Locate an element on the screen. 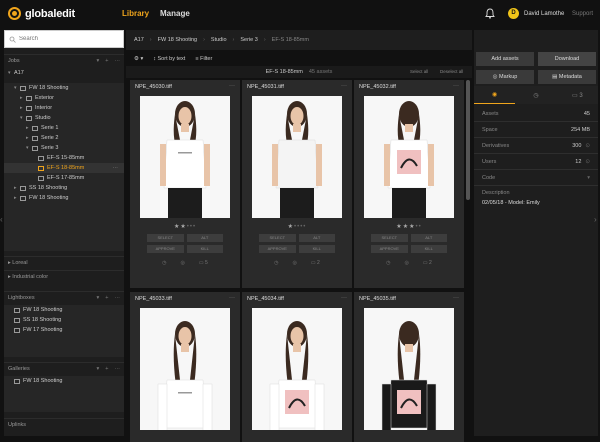 The image size is (600, 442). lightboxes-header: Lightboxes ▾ + ··· is located at coordinates (64, 297).